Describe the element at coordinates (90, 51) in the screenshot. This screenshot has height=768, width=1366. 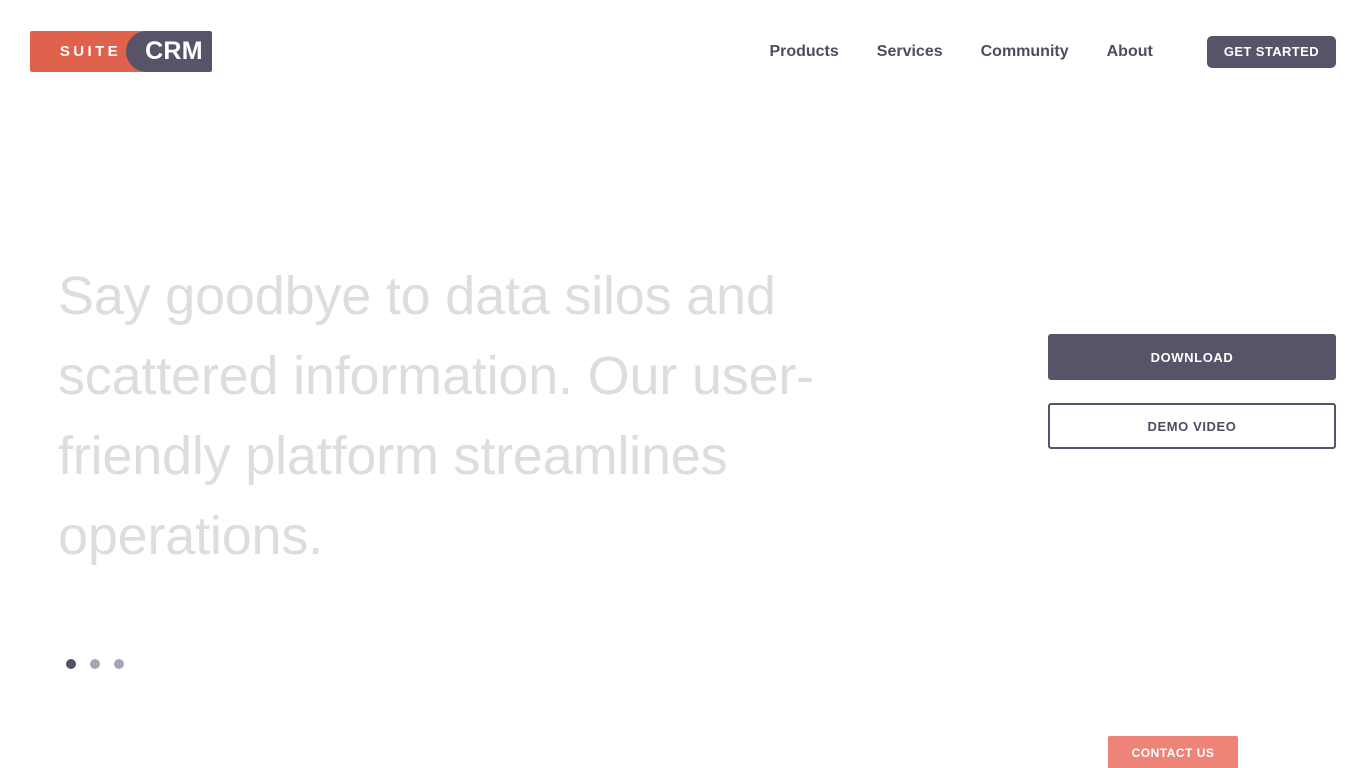
I see `logo-suite-text: SUITE` at that location.